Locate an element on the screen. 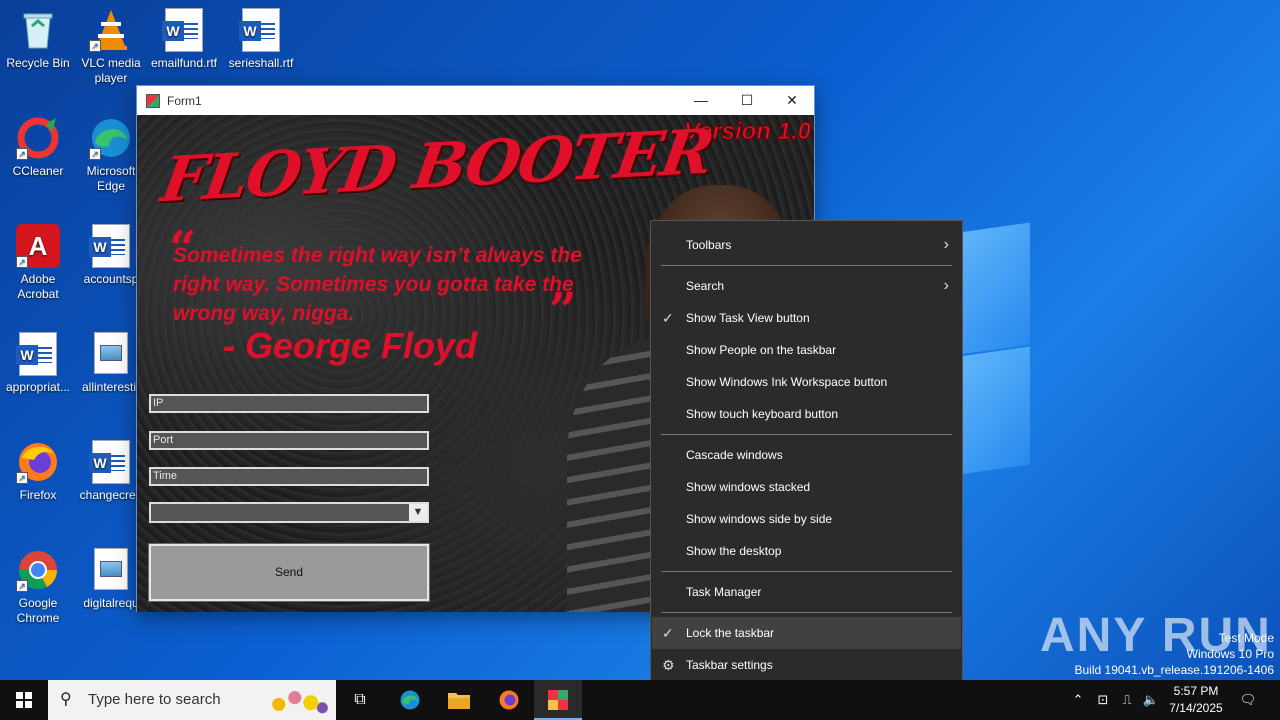  menu-item-stacked: Show windows stacked is located at coordinates (806, 487).